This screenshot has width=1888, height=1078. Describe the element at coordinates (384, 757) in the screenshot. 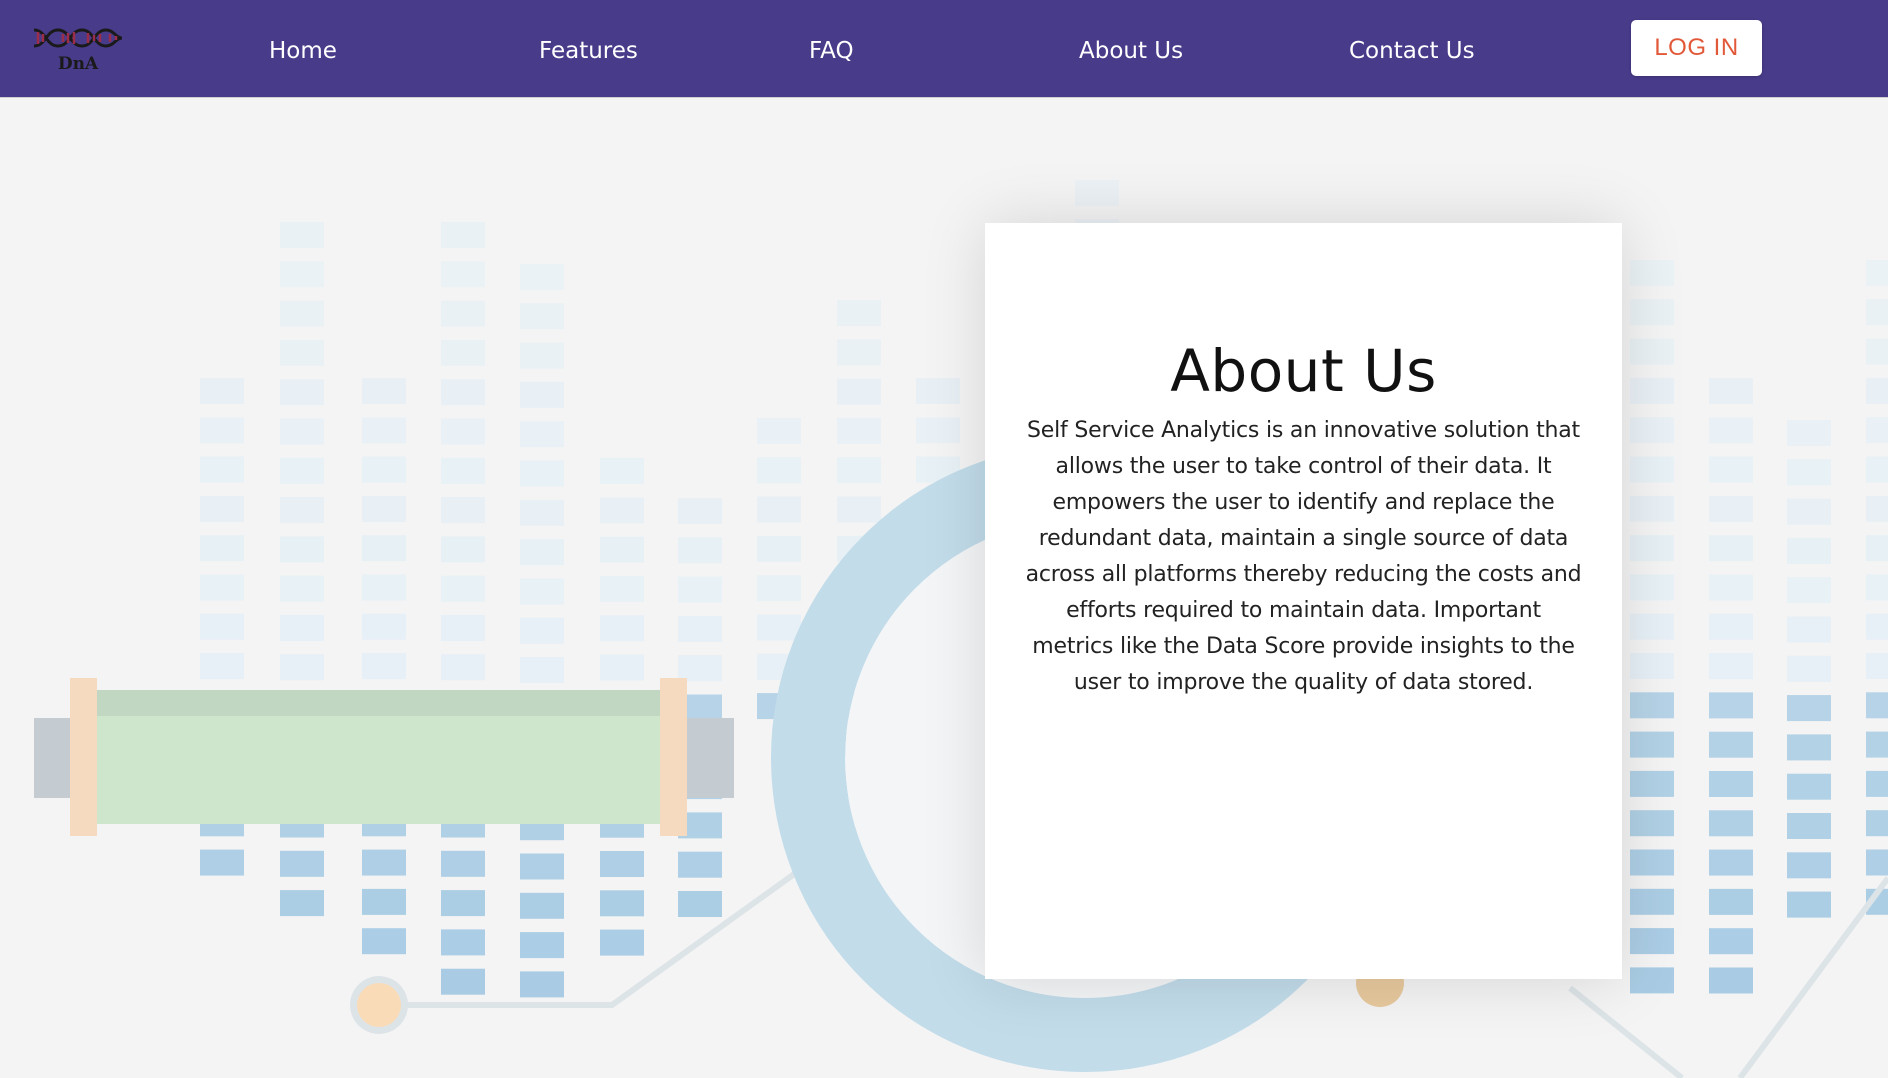

I see `pipe-illustration` at that location.